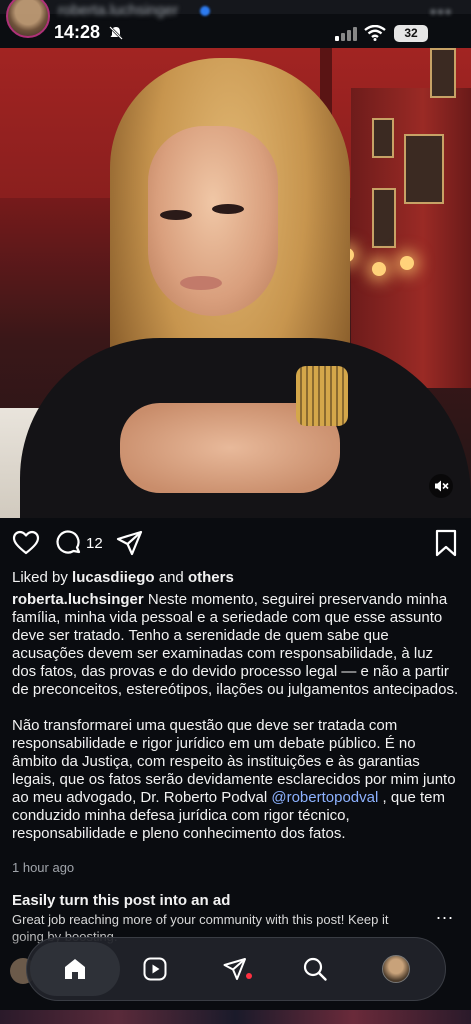 The height and width of the screenshot is (1024, 471). Describe the element at coordinates (249, 976) in the screenshot. I see `notification-dot` at that location.